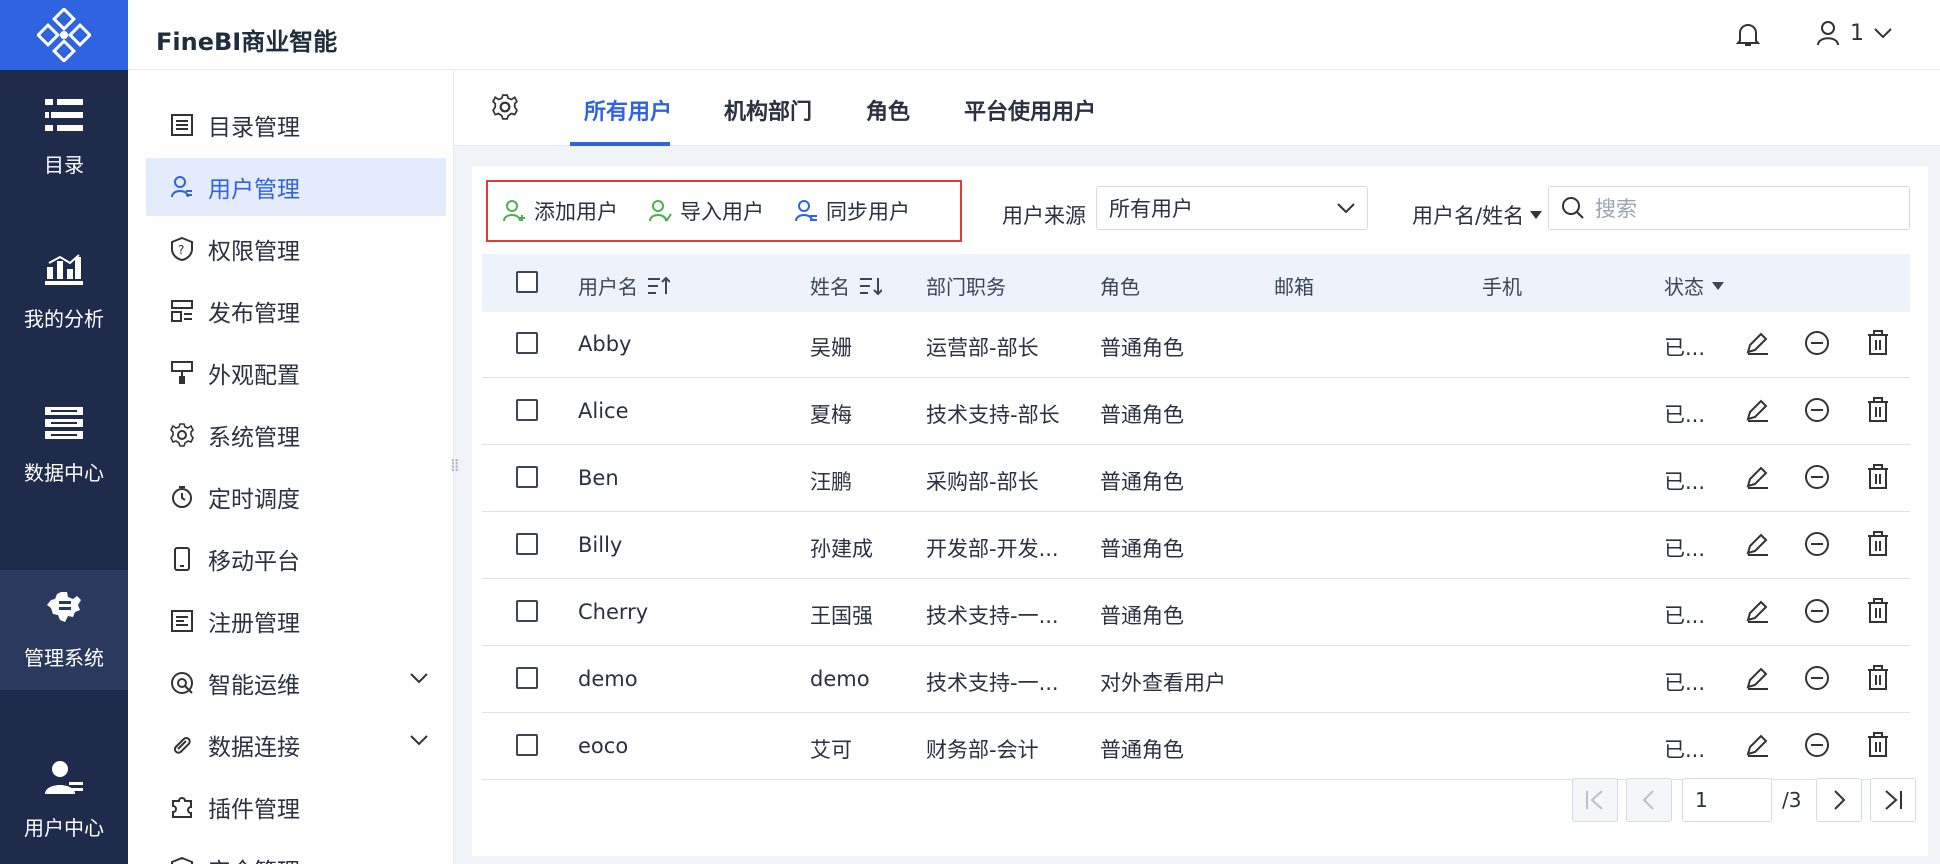  I want to click on submenu-register: 注册管理, so click(296, 621).